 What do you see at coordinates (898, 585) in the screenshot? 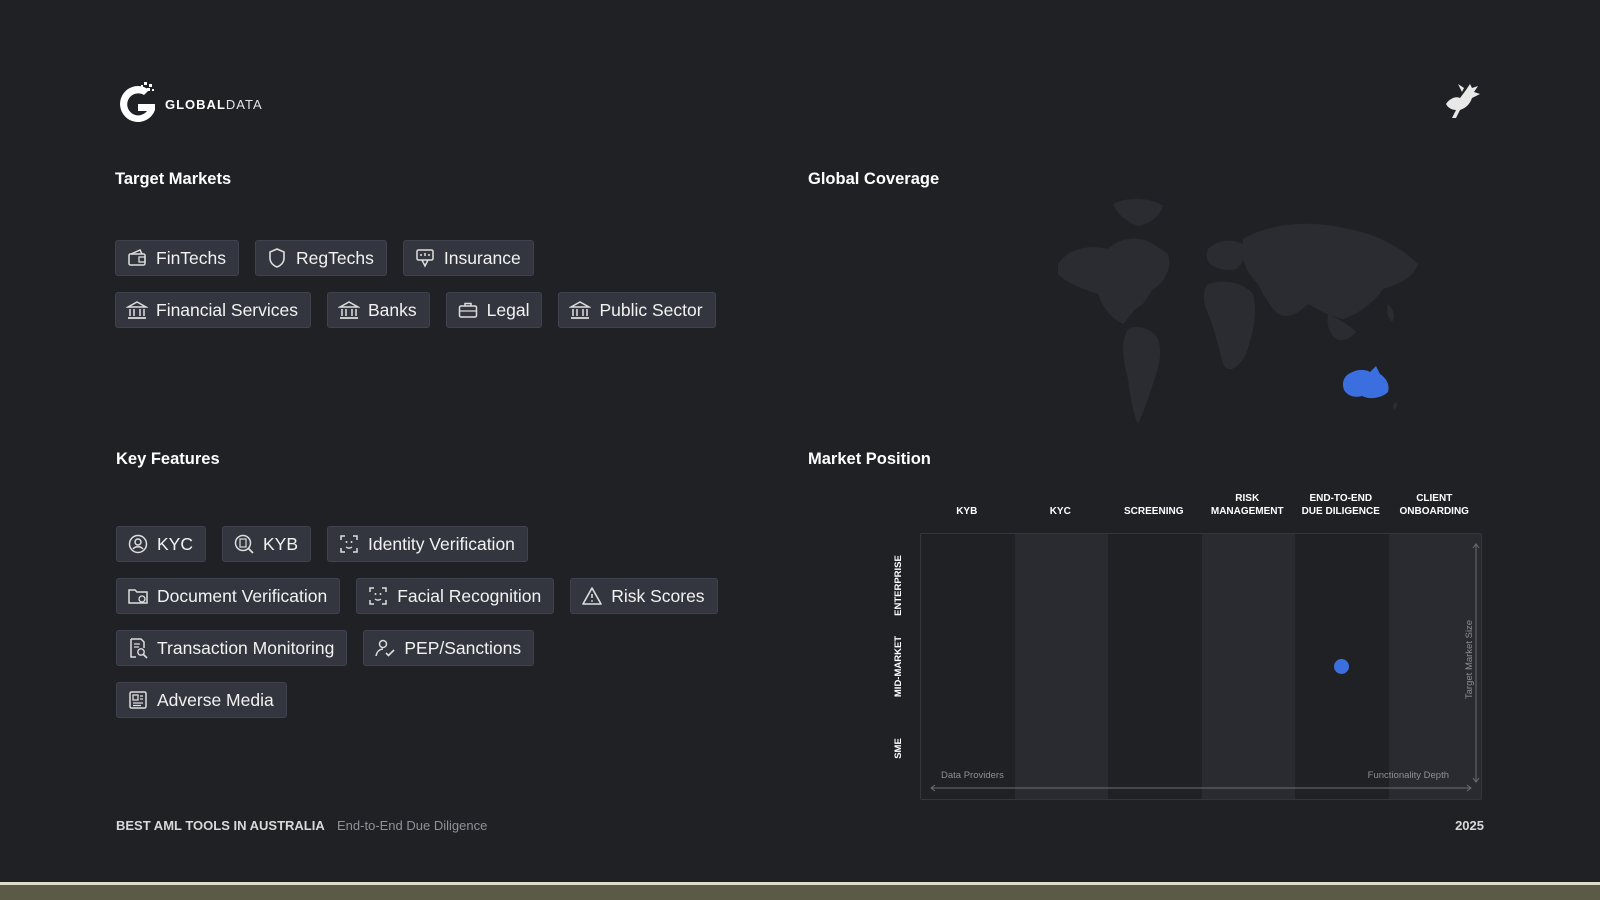
I see `row-label: ENTERPRISE` at bounding box center [898, 585].